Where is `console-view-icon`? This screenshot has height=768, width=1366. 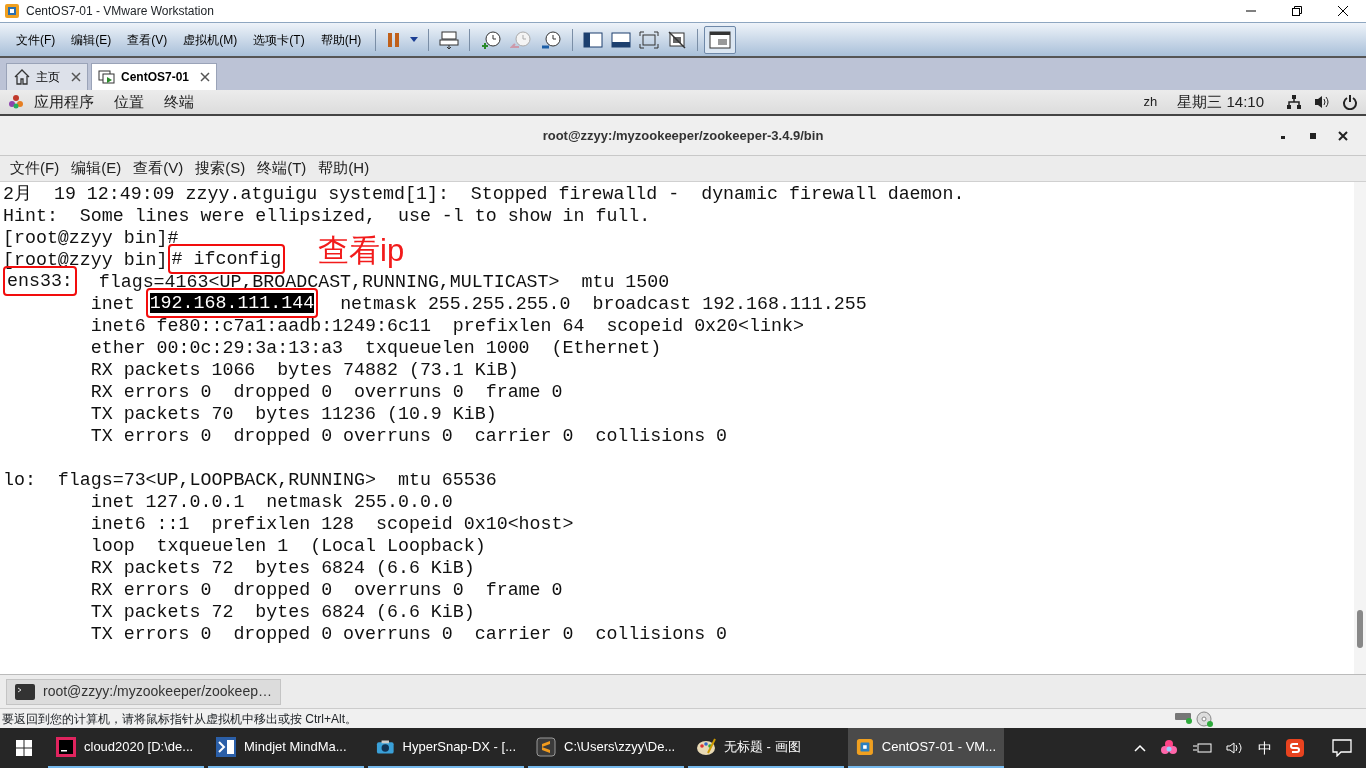
console-view-icon is located at coordinates (621, 39).